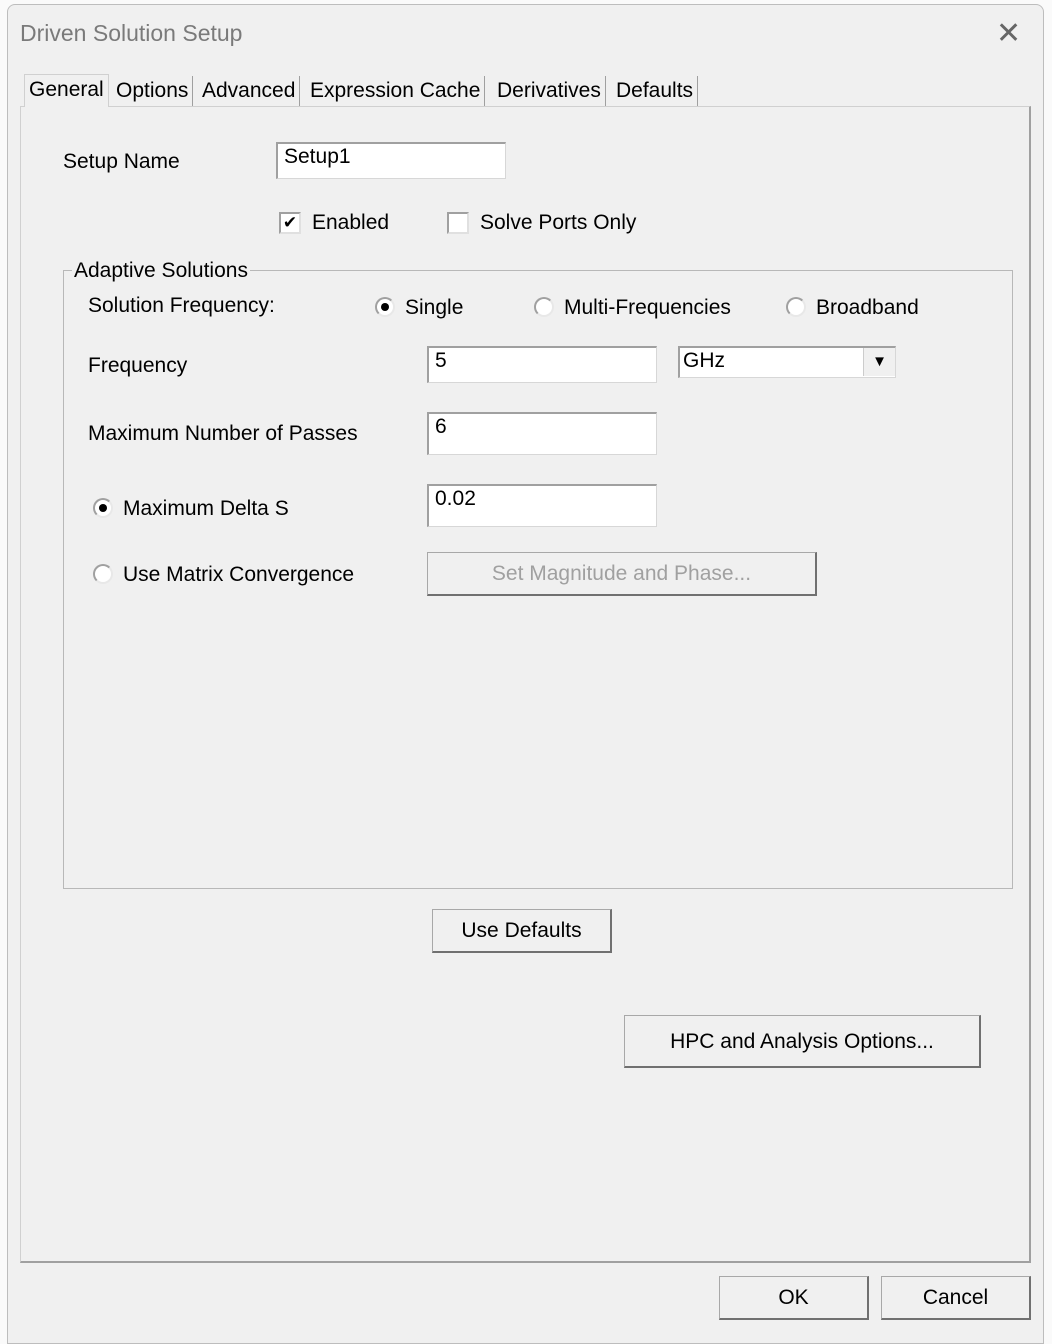  What do you see at coordinates (385, 307) in the screenshot?
I see `single-radio` at bounding box center [385, 307].